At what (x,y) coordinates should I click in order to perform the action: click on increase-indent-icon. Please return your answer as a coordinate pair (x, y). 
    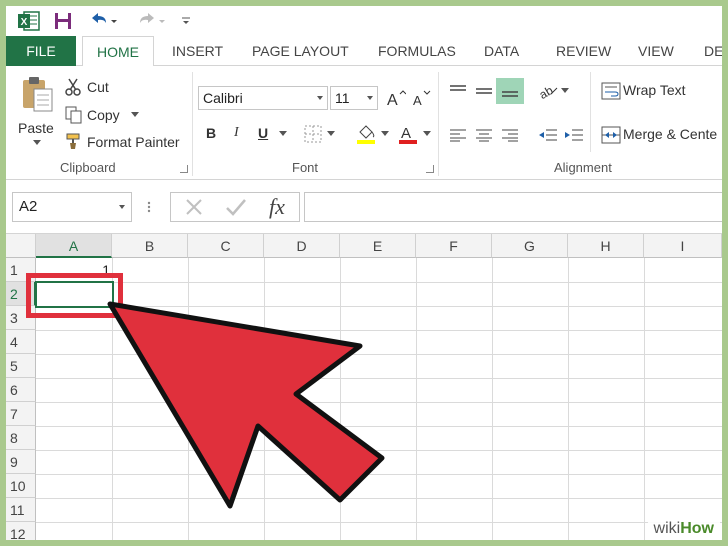
    Looking at the image, I should click on (574, 135).